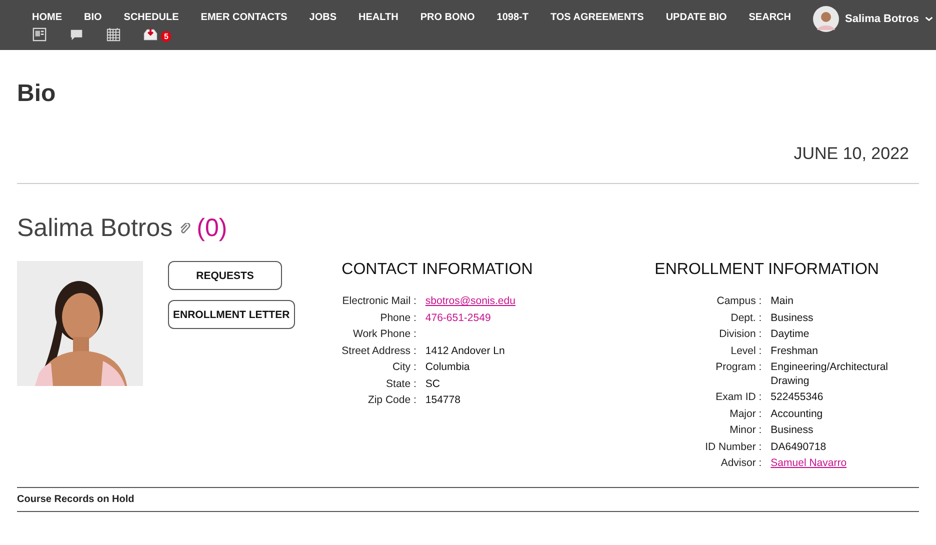 The image size is (936, 545). What do you see at coordinates (113, 34) in the screenshot?
I see `calendar-icon` at bounding box center [113, 34].